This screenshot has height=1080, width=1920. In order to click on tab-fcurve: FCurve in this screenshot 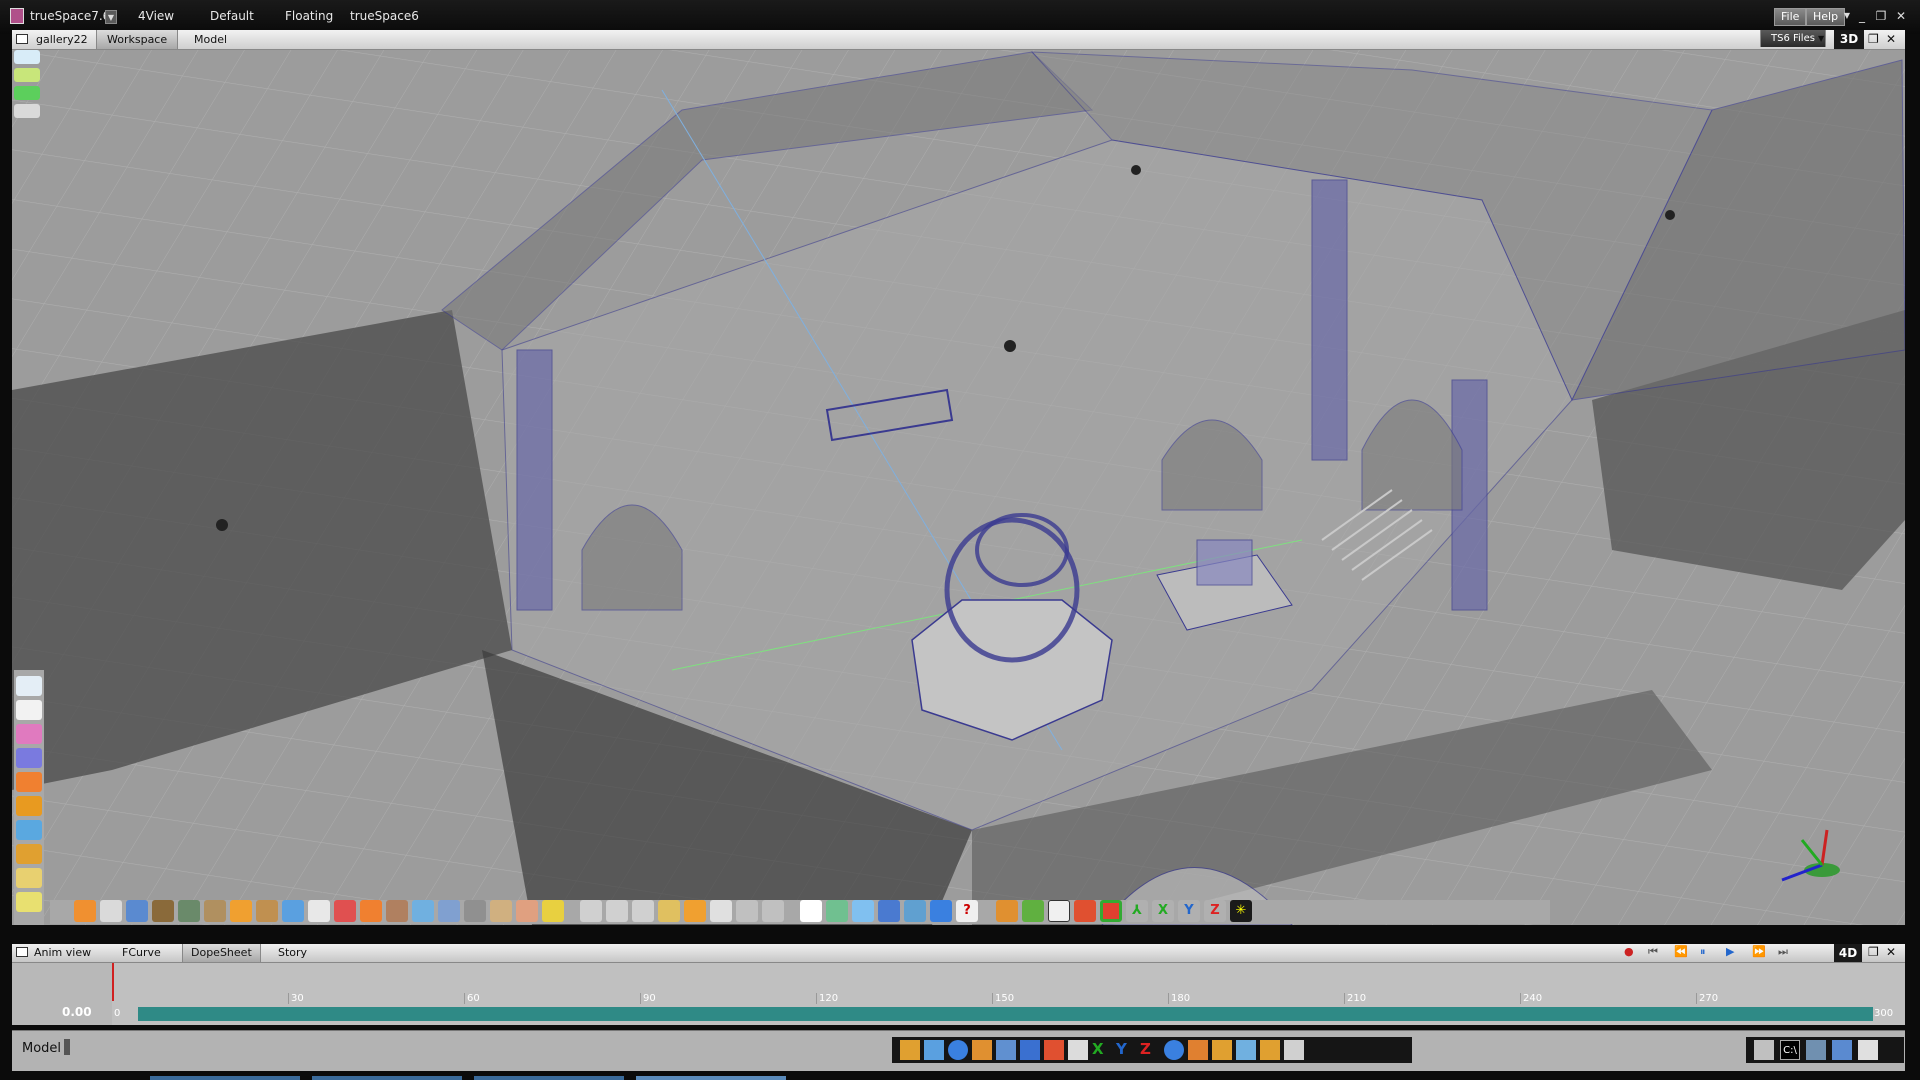, I will do `click(141, 952)`.